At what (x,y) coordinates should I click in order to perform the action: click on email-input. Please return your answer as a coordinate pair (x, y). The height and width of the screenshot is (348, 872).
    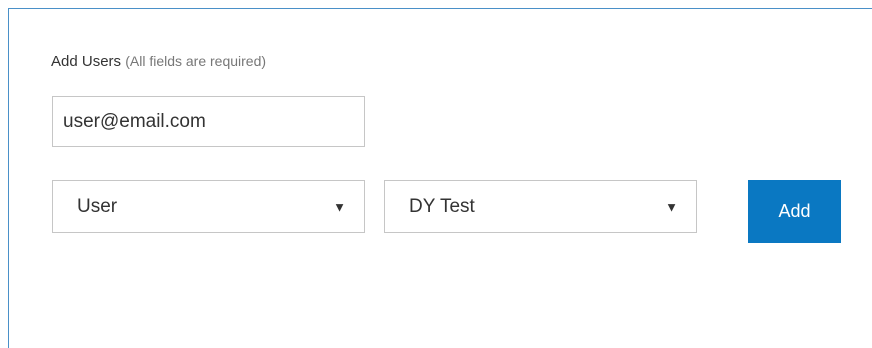
    Looking at the image, I should click on (208, 121).